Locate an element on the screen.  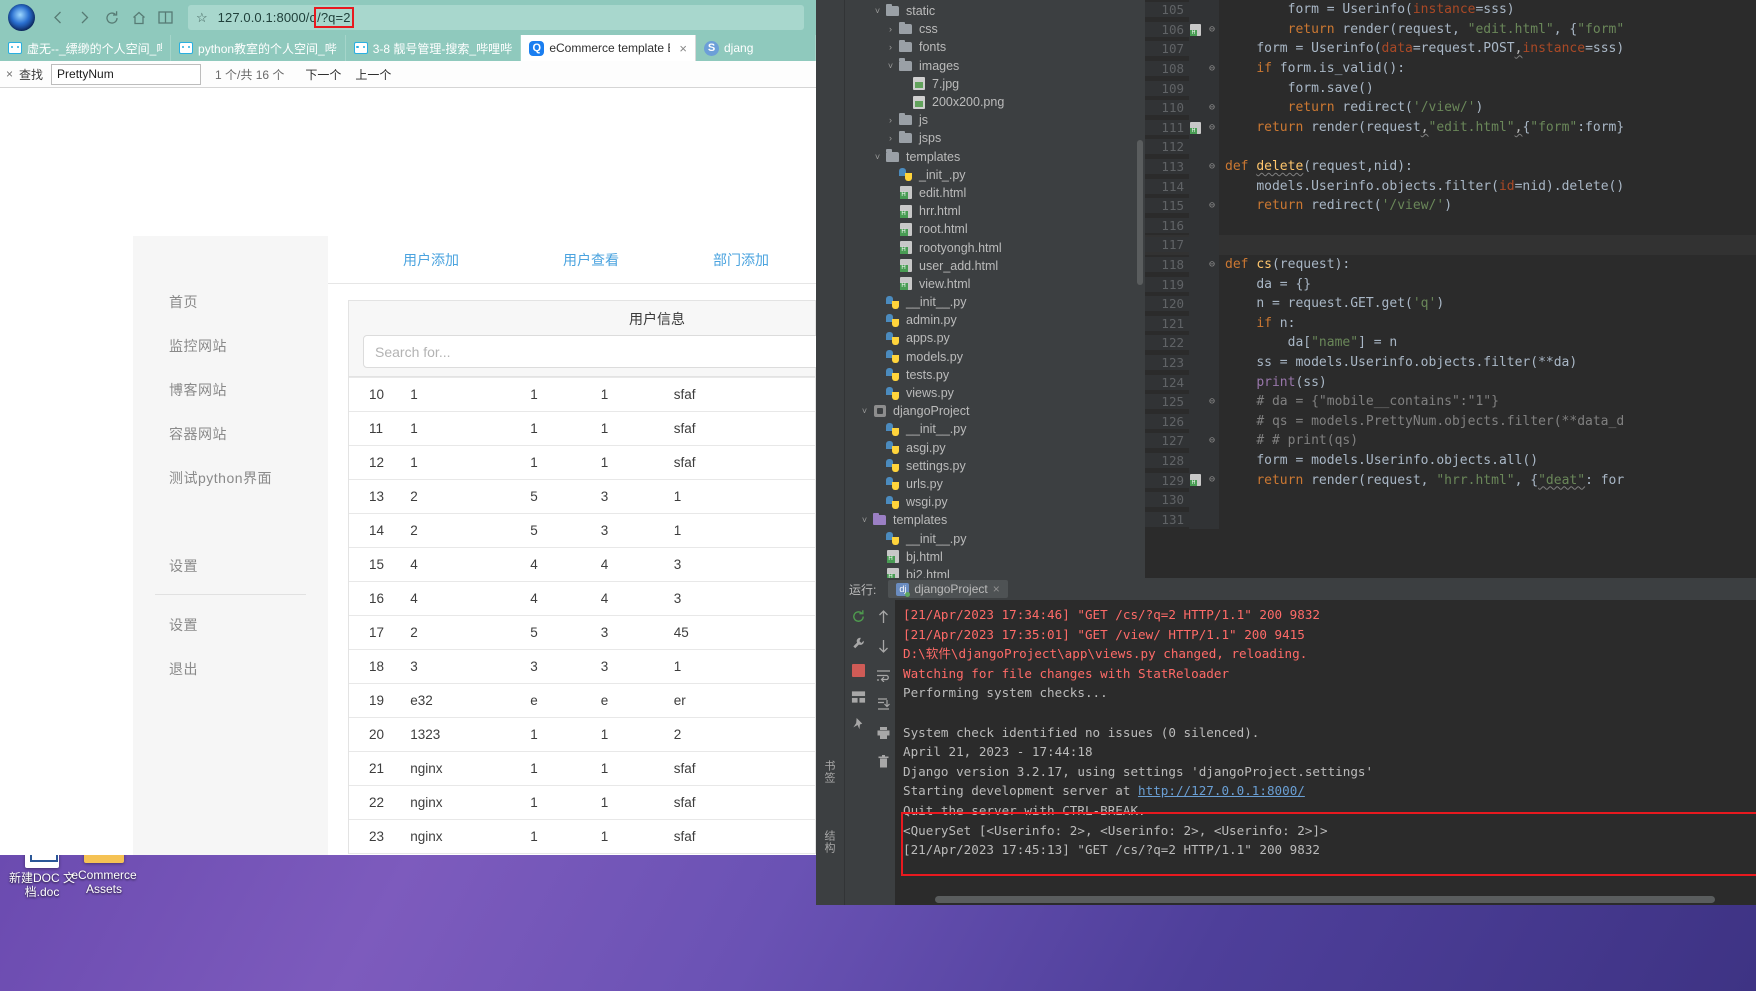
sidebar-item-monitor: 监控网站 is located at coordinates (230, 346).